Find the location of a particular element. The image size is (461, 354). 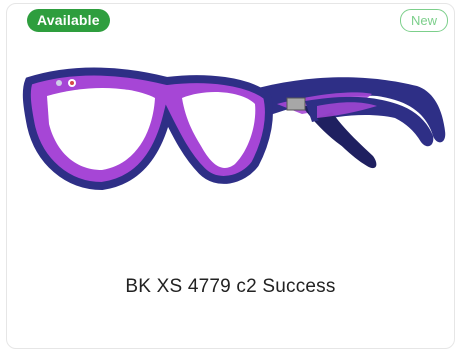

new-badge: New is located at coordinates (423, 20).